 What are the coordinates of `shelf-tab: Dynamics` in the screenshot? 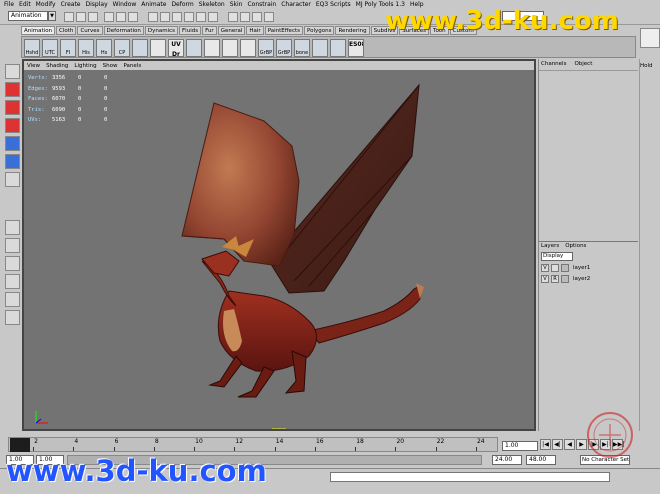 It's located at (161, 30).